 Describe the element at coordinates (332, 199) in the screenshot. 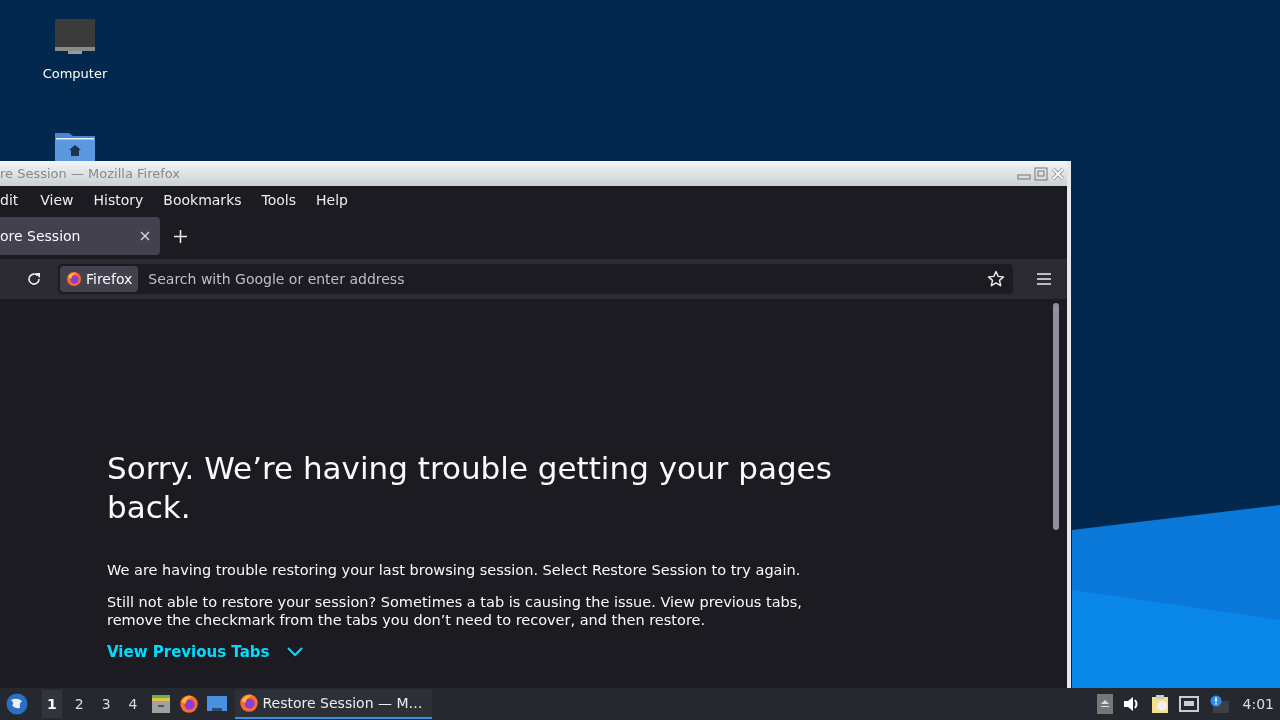

I see `menu-item: Help` at that location.